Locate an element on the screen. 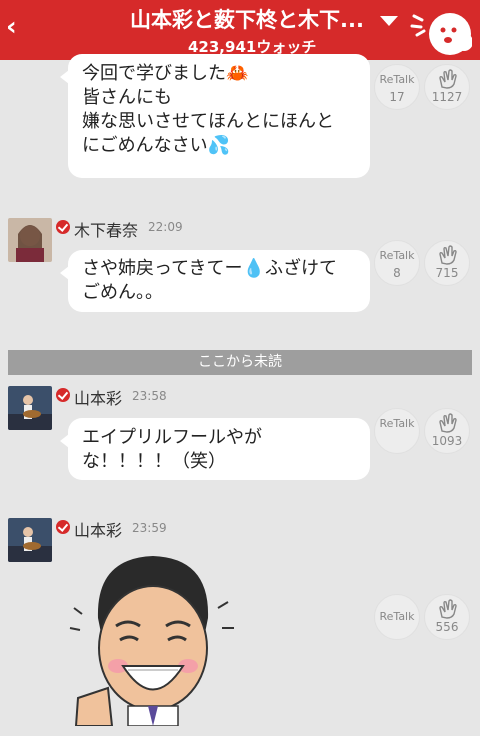  message-line: 今回で学びました🦀 is located at coordinates (165, 73).